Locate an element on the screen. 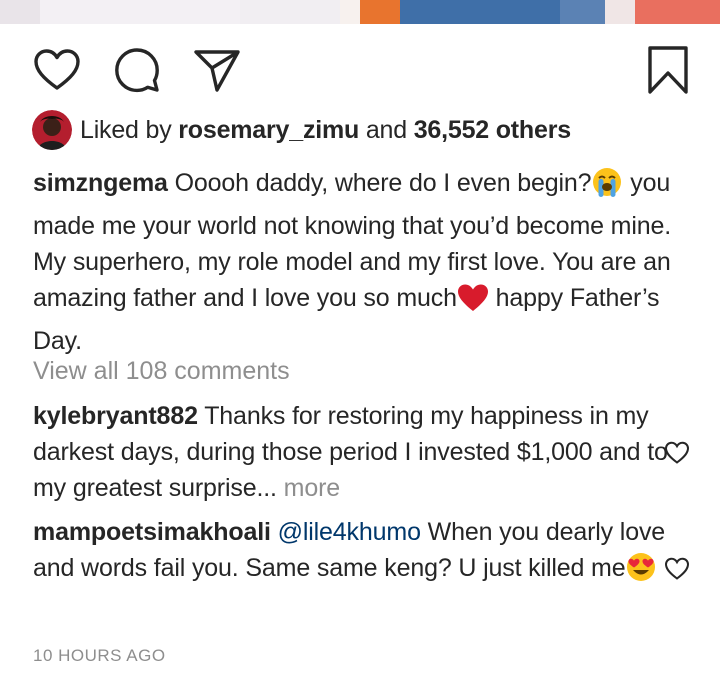  bookmark-icon is located at coordinates (668, 70).